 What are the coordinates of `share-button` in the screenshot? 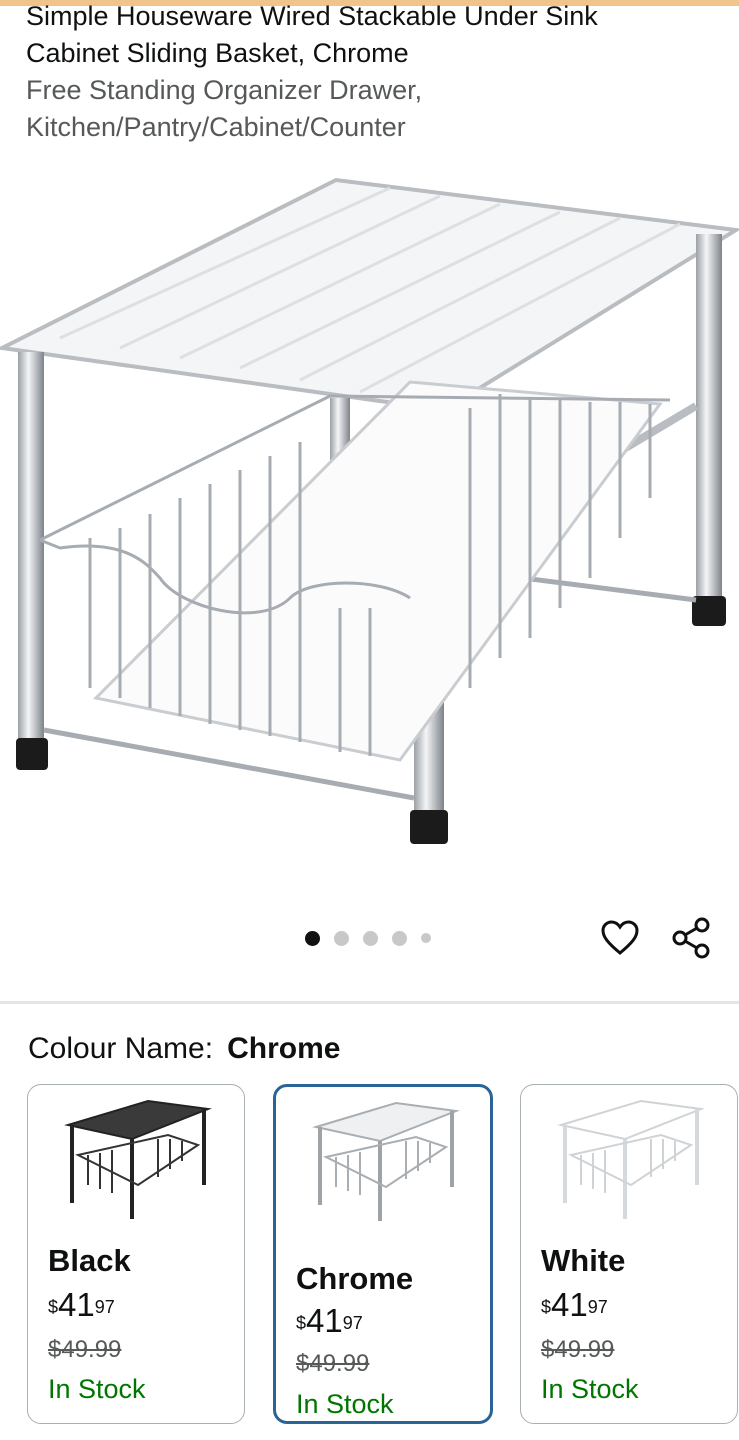 It's located at (691, 938).